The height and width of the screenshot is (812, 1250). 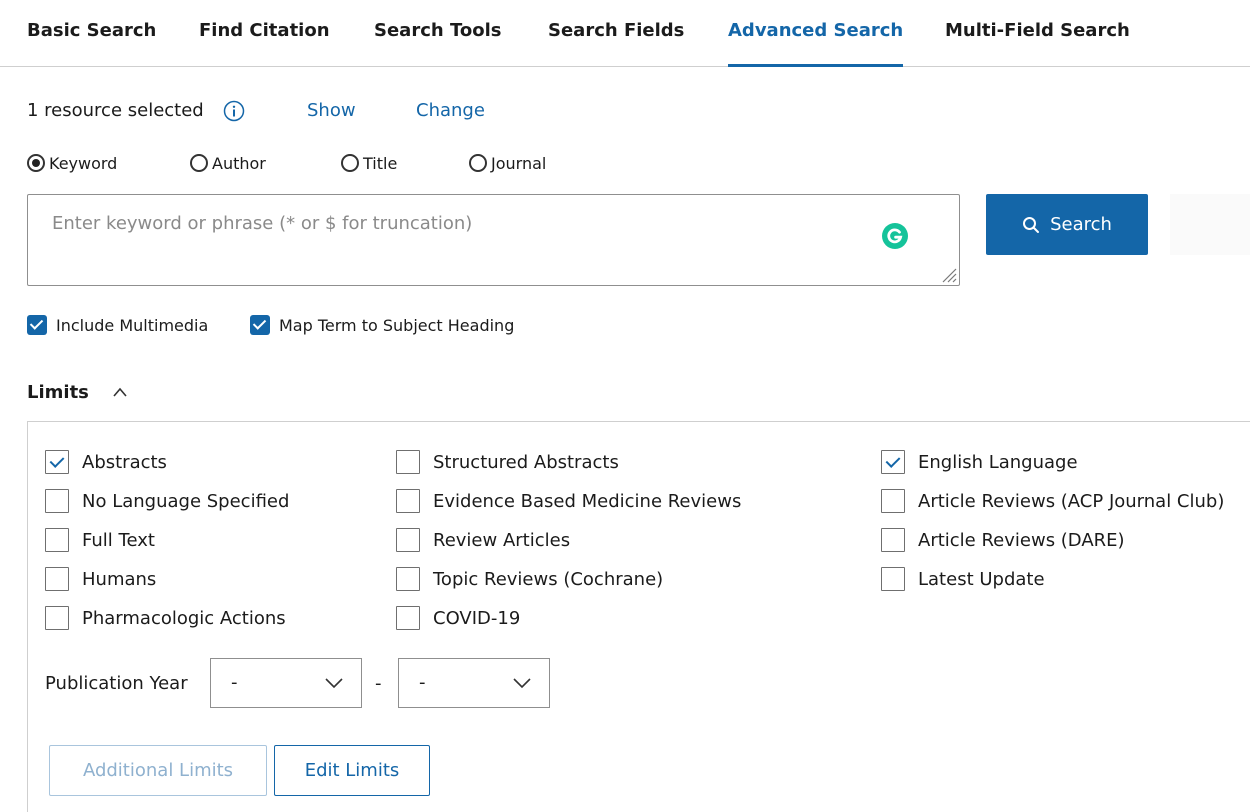 I want to click on limit-evidence-based-medicine-reviews: Evidence Based Medicine Reviews, so click(x=568, y=501).